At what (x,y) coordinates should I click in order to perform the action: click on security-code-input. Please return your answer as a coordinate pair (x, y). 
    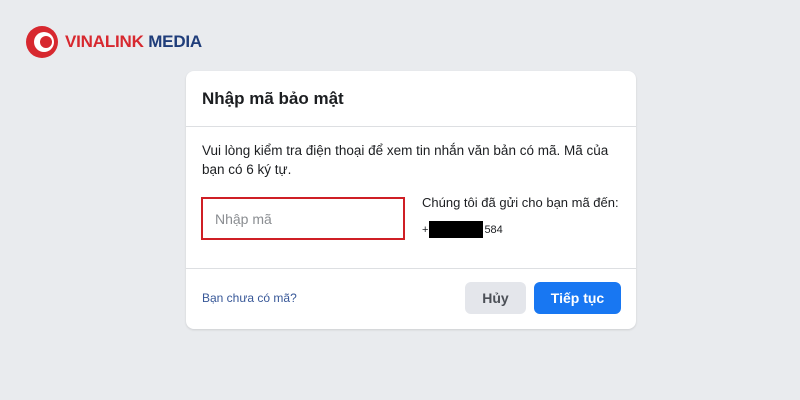
    Looking at the image, I should click on (303, 218).